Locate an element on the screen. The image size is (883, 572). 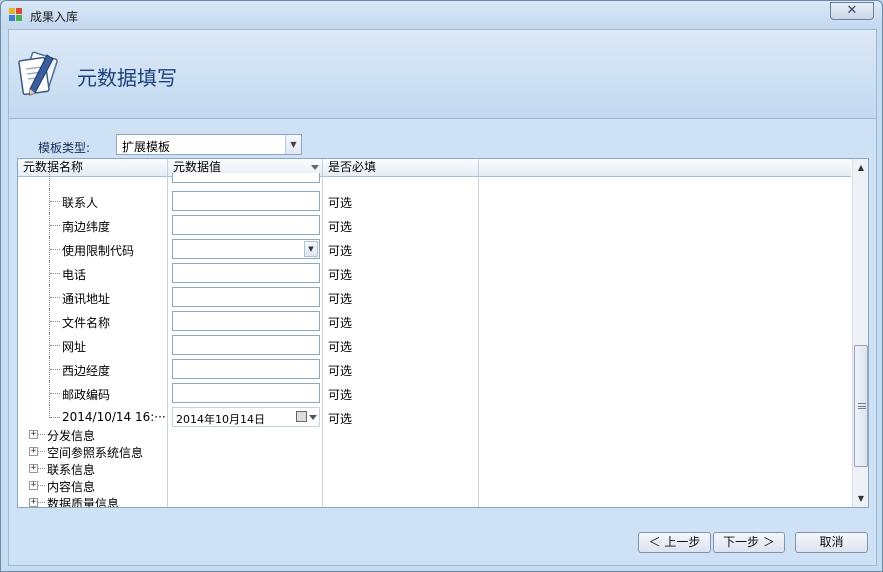
calendar-icon is located at coordinates (301, 416).